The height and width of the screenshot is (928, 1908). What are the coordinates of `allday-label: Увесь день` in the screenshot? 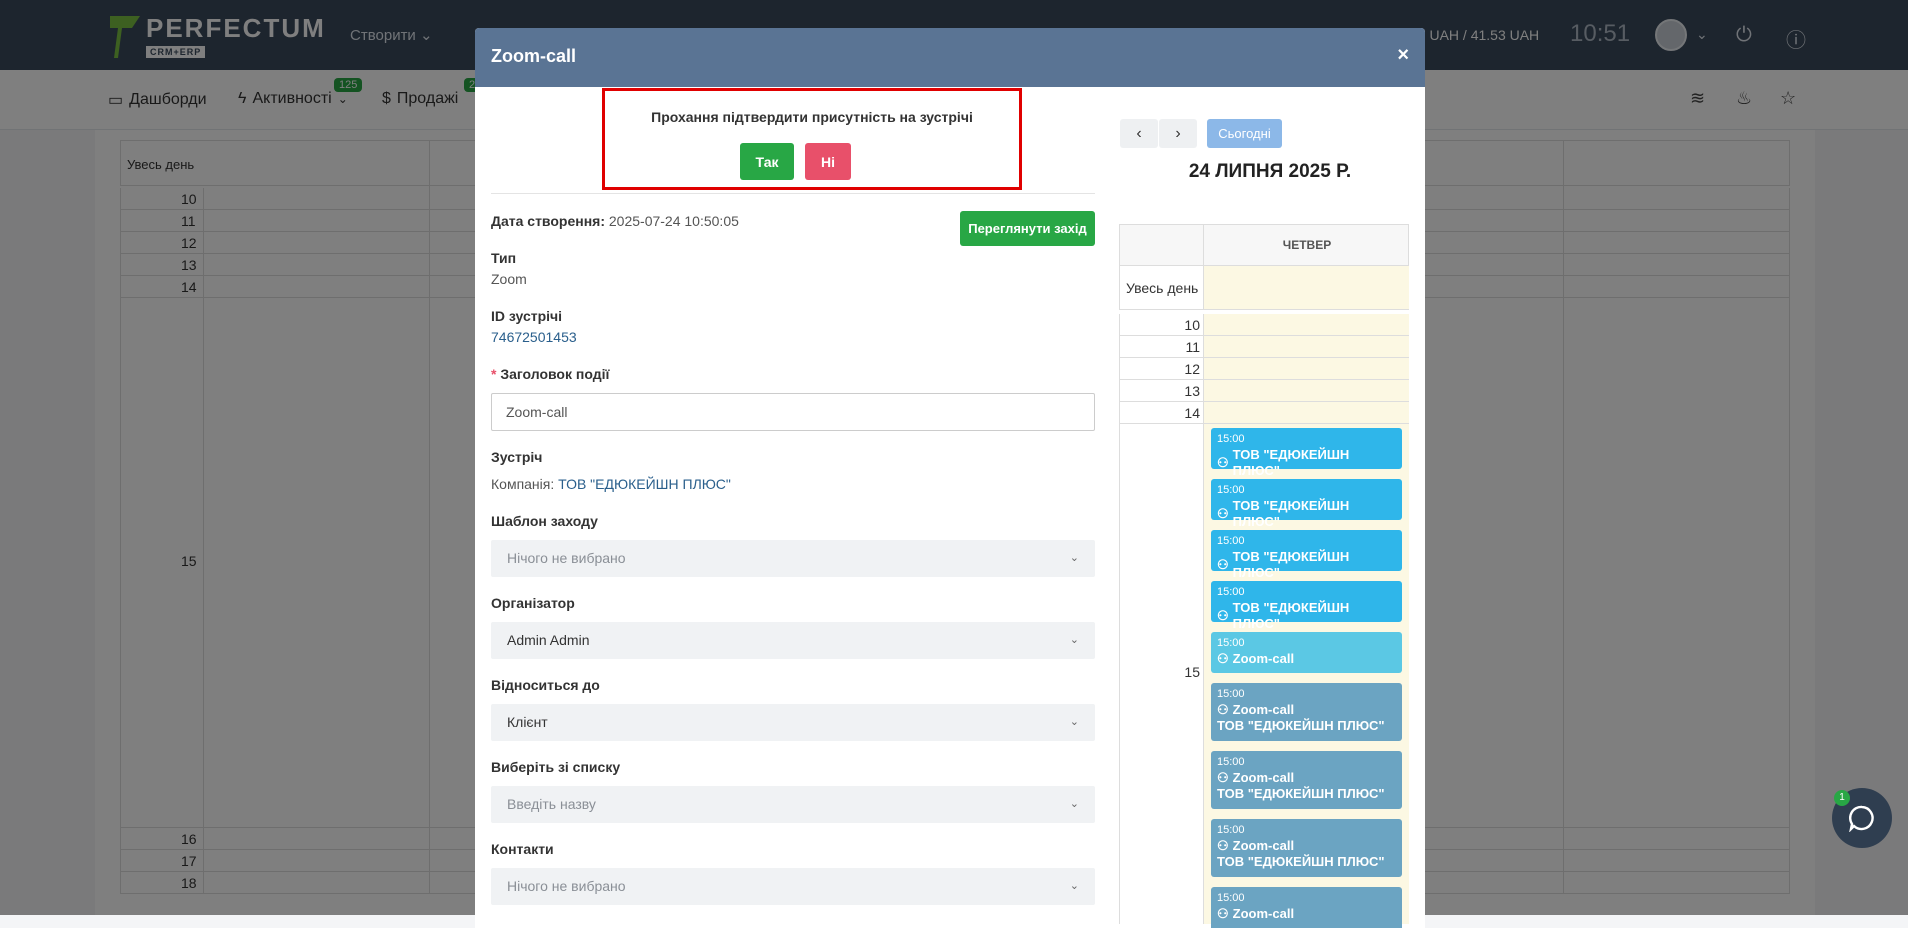 It's located at (1162, 288).